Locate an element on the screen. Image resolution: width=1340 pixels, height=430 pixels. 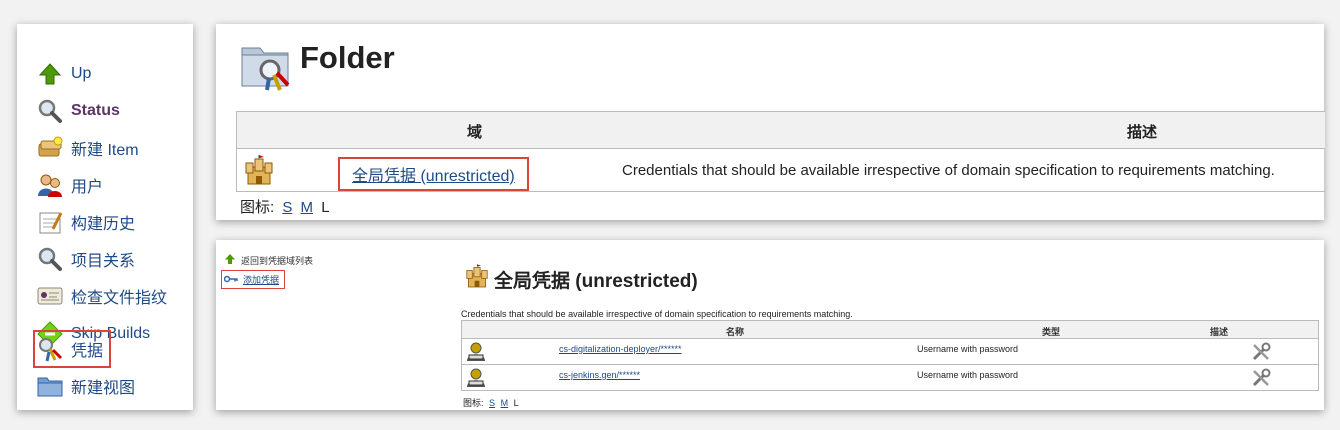
sidebar-item-label: 新建视图 is located at coordinates (103, 388).